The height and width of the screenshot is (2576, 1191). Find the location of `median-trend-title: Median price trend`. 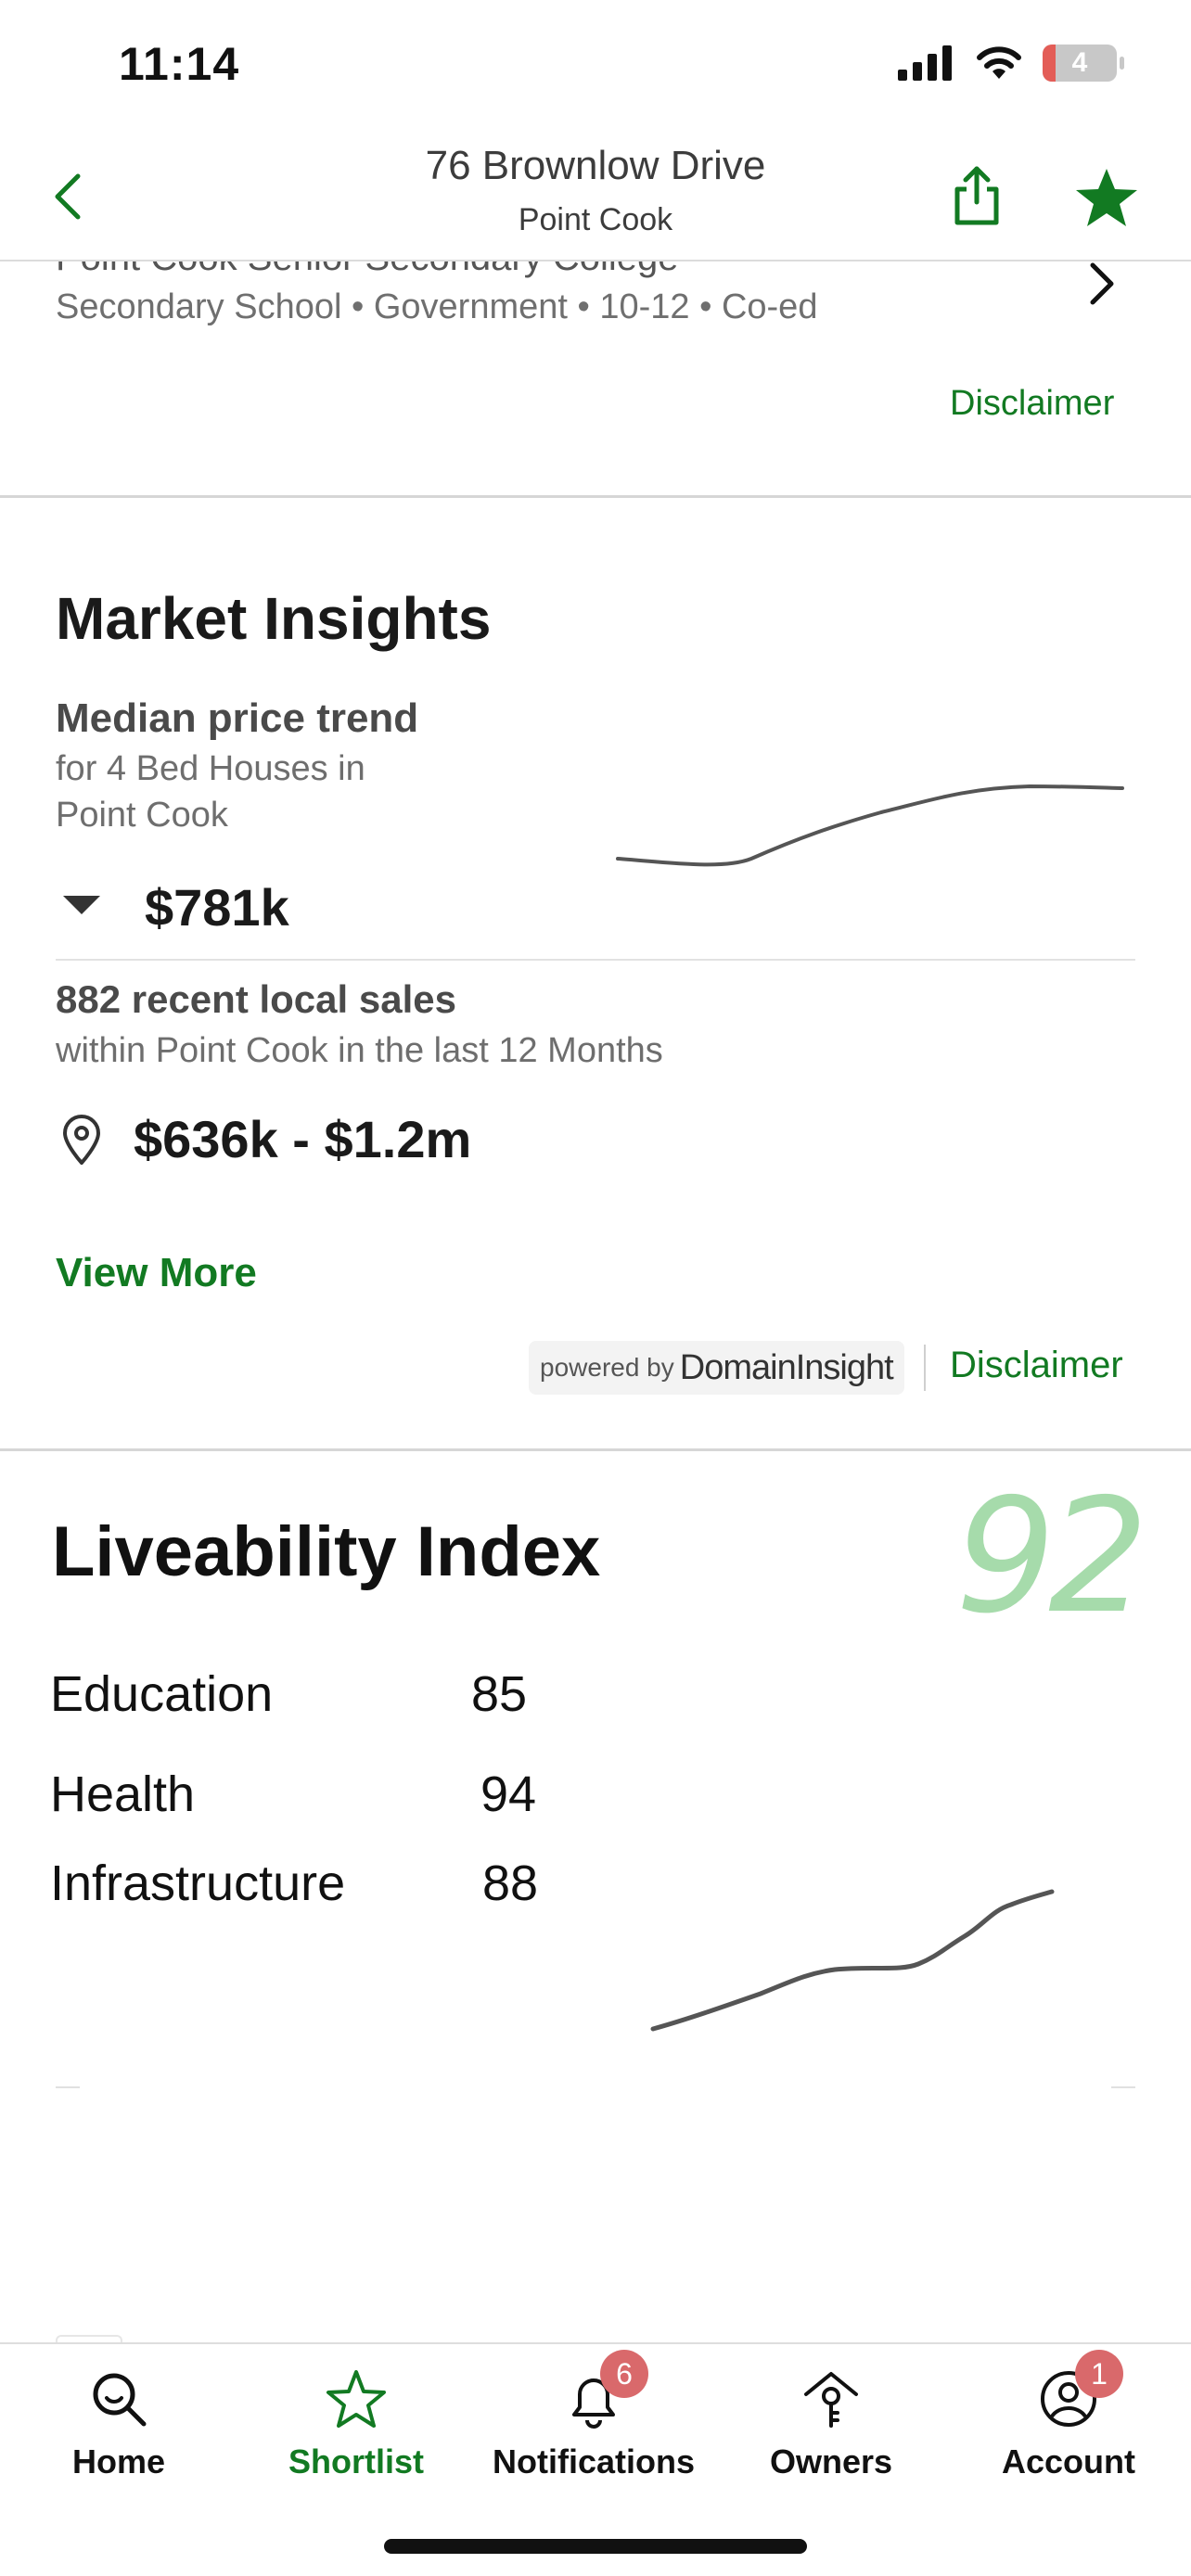

median-trend-title: Median price trend is located at coordinates (237, 718).